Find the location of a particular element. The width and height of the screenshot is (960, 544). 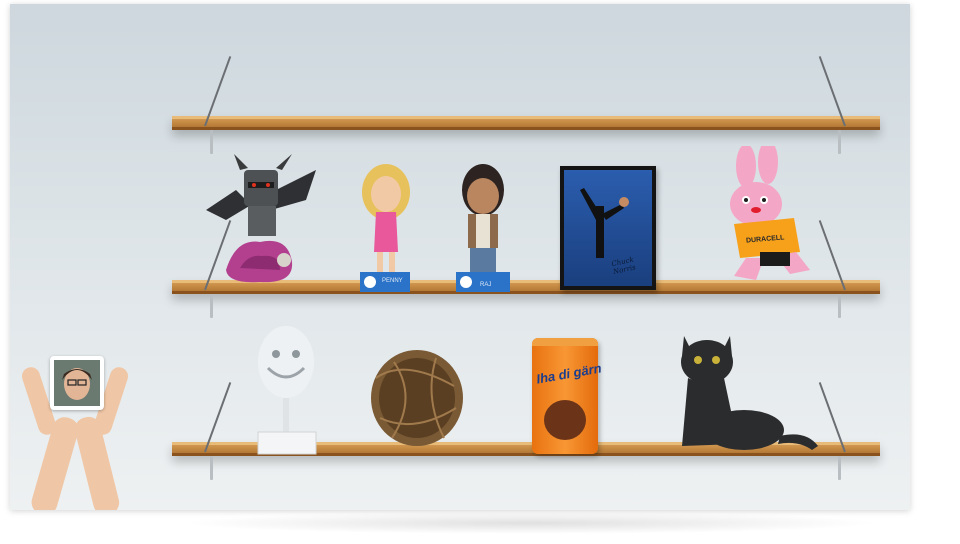

penny-label: PENNY is located at coordinates (392, 281).